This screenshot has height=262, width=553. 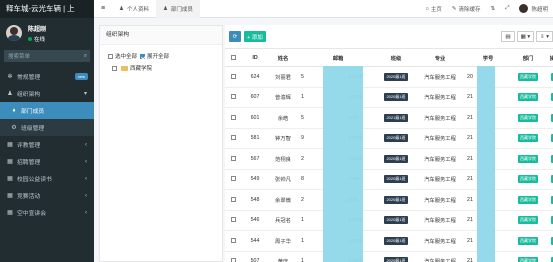 I want to click on cell-name: 曾渝辉, so click(x=283, y=97).